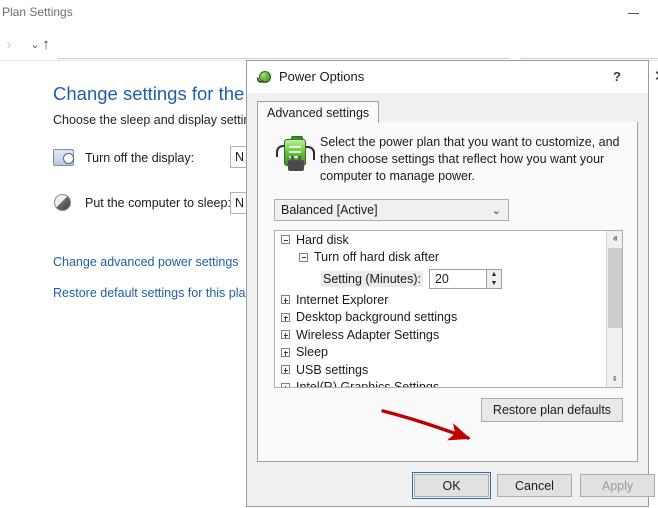  Describe the element at coordinates (441, 335) in the screenshot. I see `tree-item: Wireless Adapter Settings` at that location.